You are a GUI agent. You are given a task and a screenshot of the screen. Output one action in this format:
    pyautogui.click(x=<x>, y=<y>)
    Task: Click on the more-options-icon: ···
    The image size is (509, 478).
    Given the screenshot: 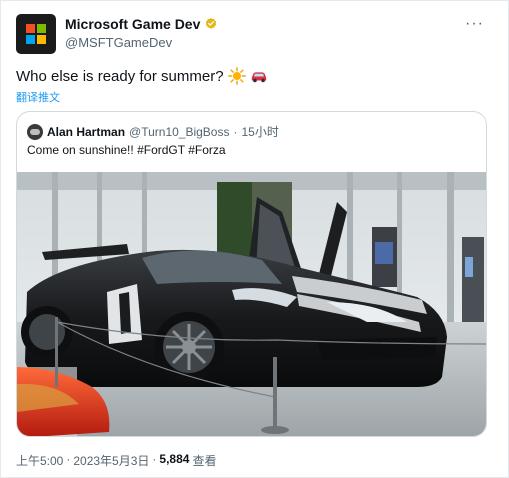 What is the action you would take?
    pyautogui.click(x=474, y=24)
    